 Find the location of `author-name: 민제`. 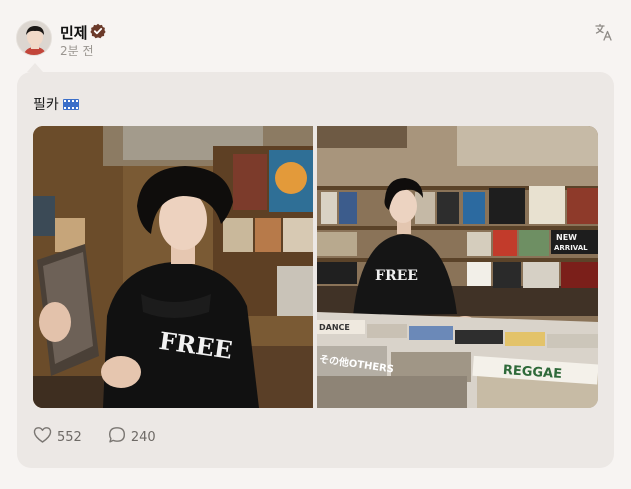

author-name: 민제 is located at coordinates (74, 32).